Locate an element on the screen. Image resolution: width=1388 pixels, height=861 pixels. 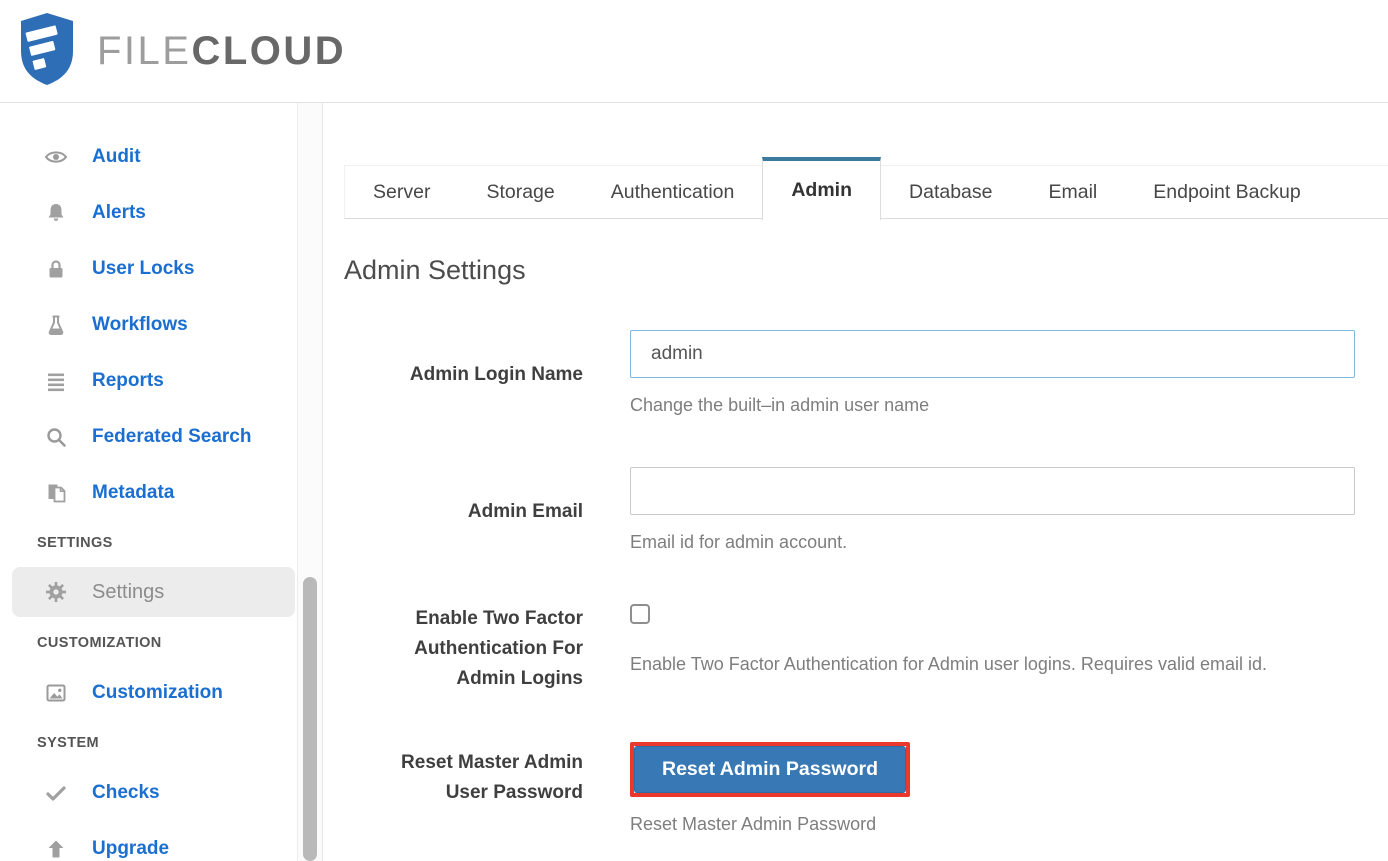
reset-master-admin-password-button: Reset Admin Password is located at coordinates (770, 769).